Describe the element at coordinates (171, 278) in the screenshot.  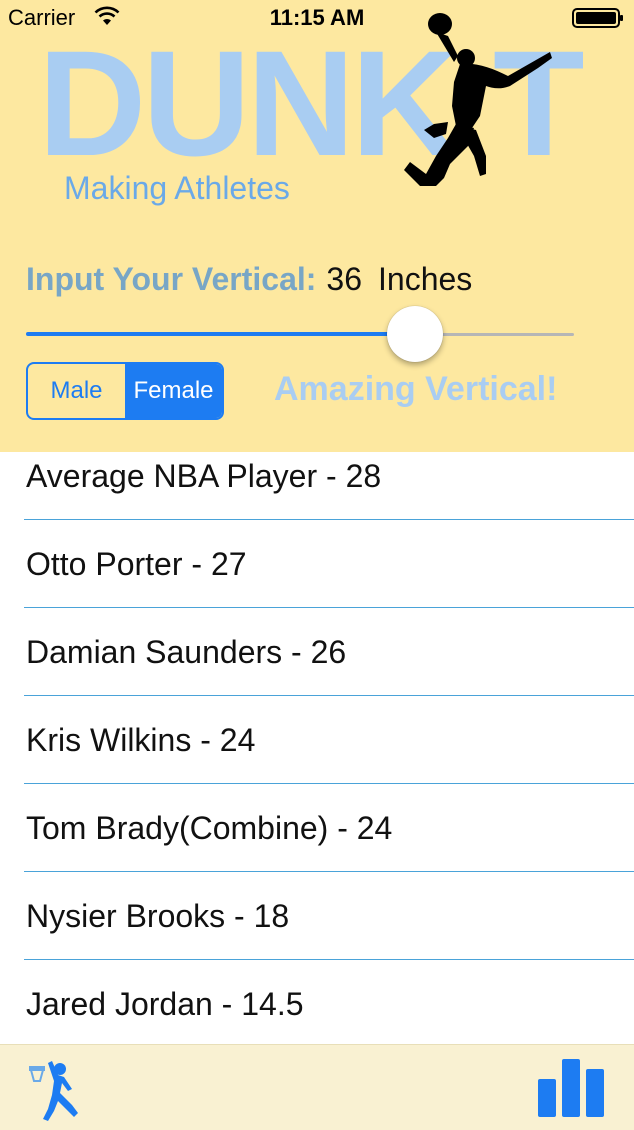
I see `vertical-label: Input Your Vertical:` at that location.